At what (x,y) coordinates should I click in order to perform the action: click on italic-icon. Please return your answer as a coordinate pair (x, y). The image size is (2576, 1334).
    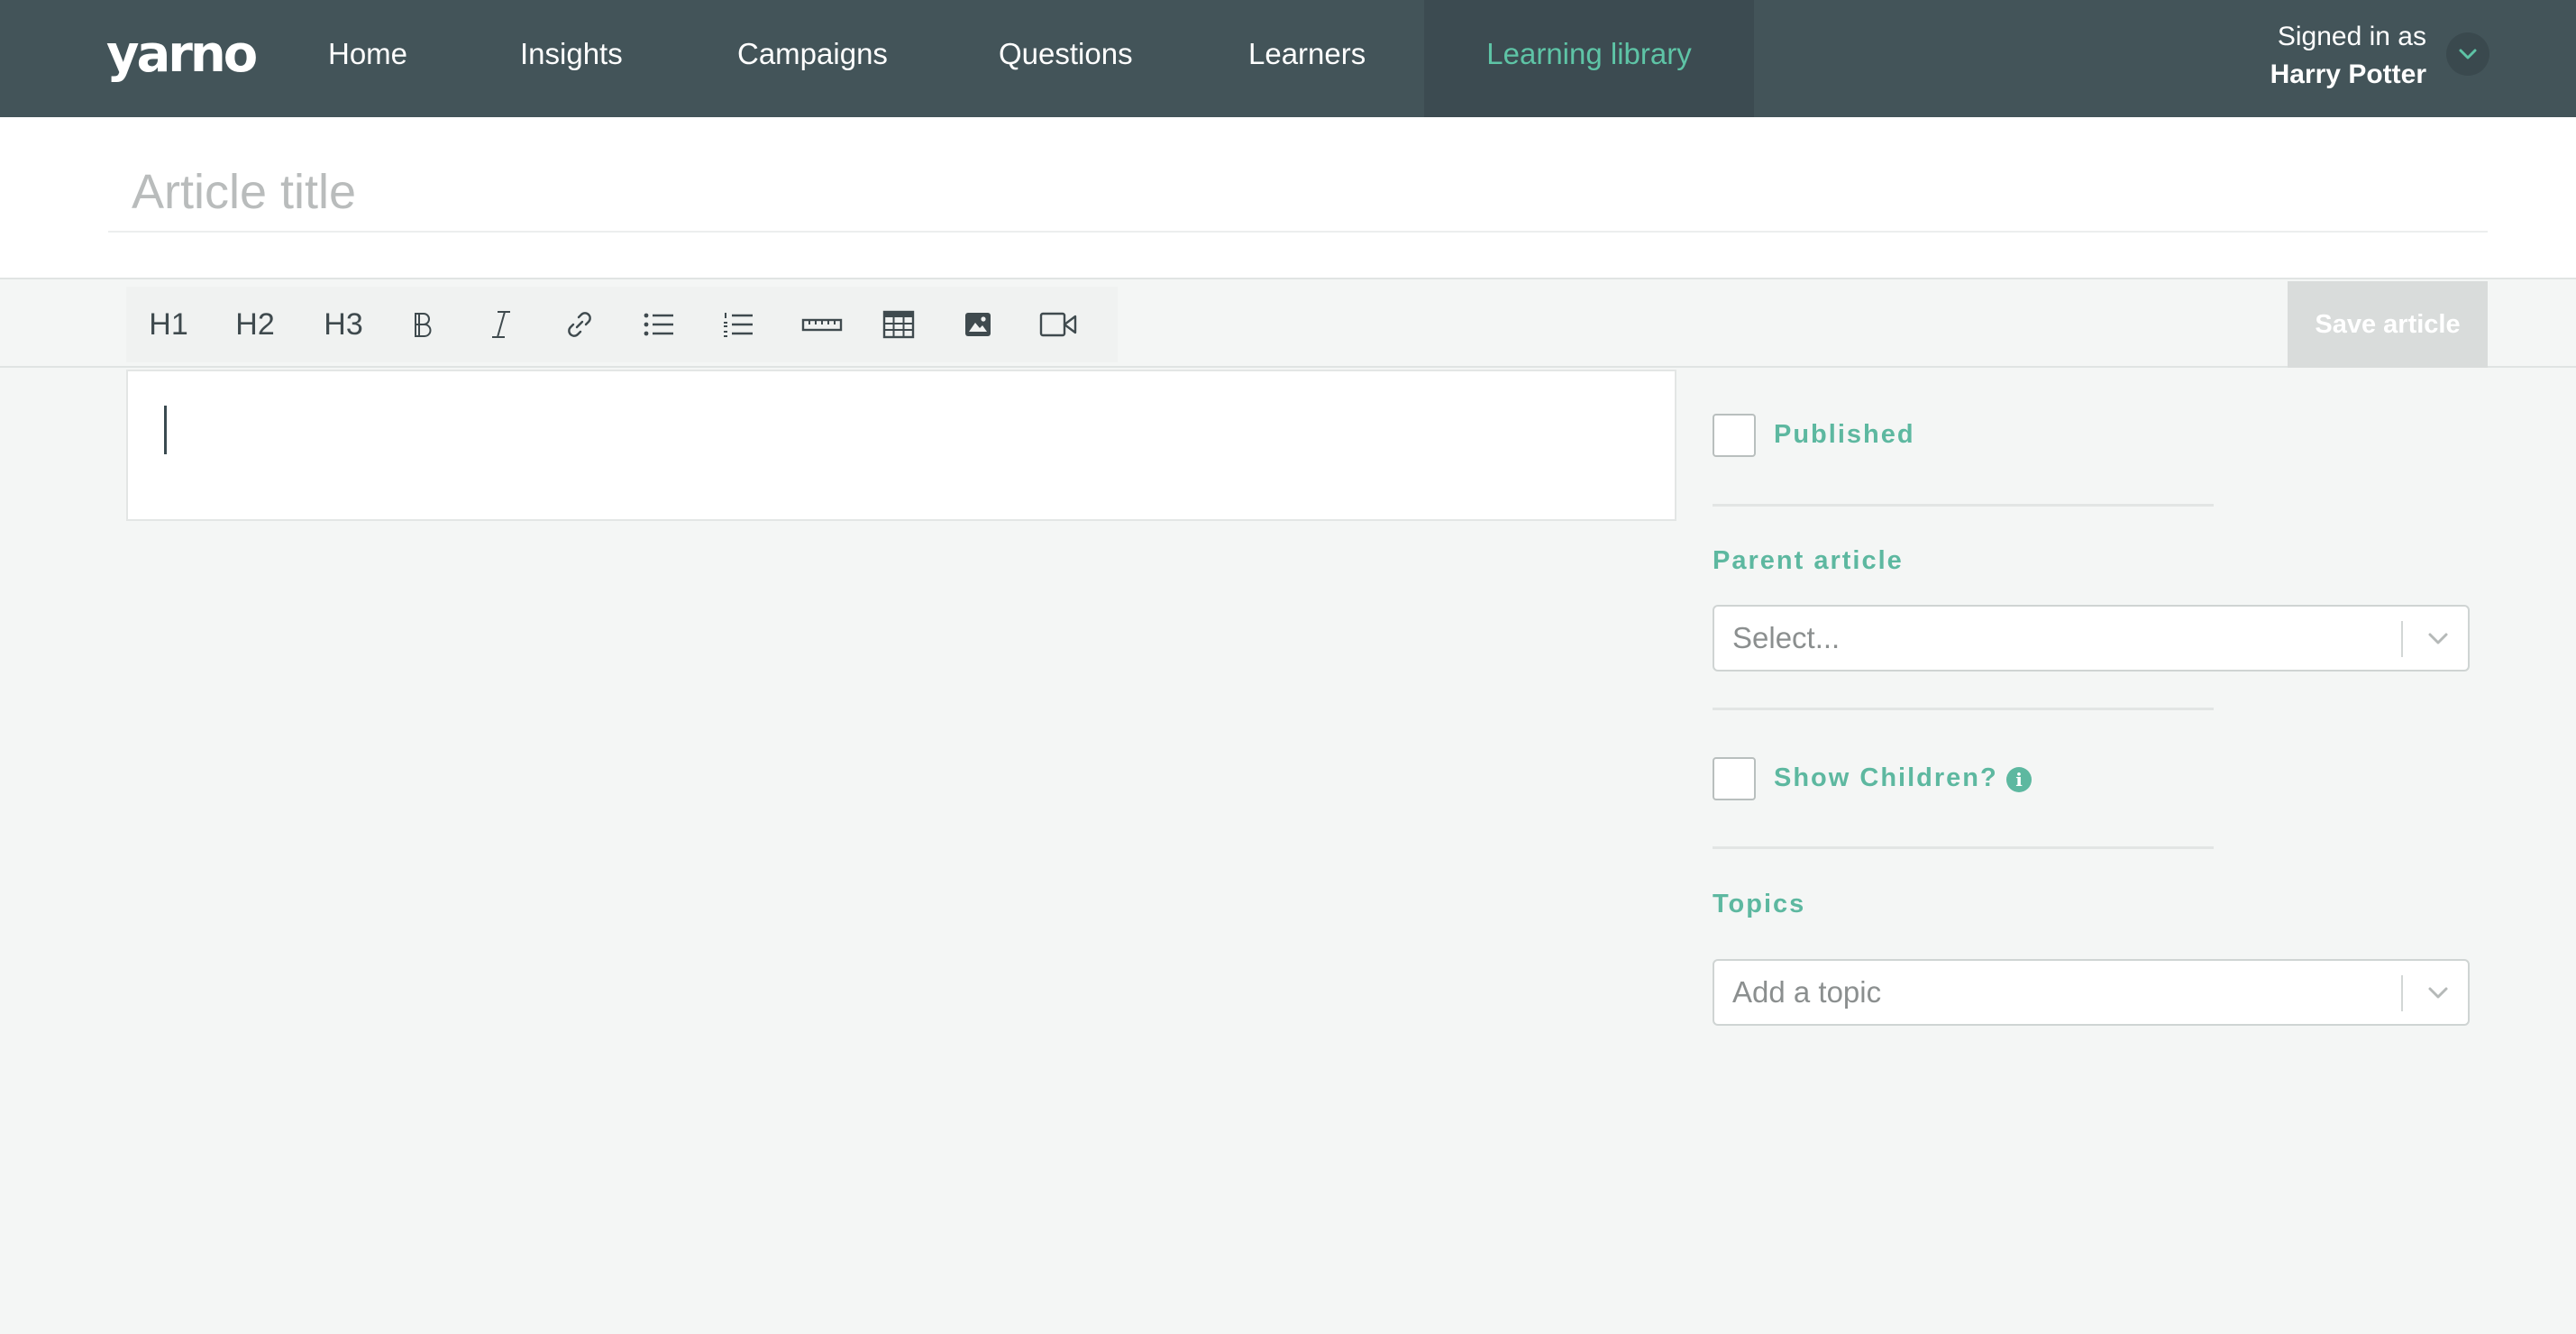
    Looking at the image, I should click on (501, 324).